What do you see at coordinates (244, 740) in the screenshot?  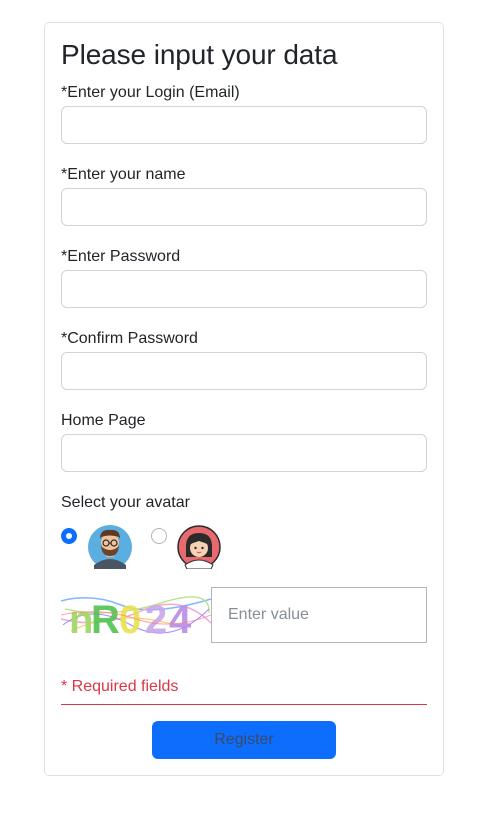 I see `register-button: Register` at bounding box center [244, 740].